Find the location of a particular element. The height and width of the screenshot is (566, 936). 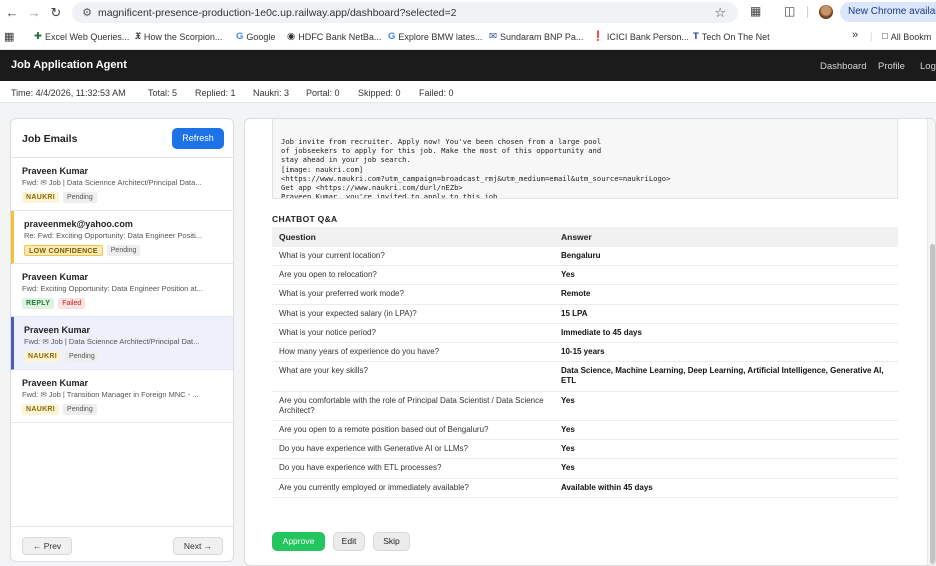

qa-question: What is your current location? is located at coordinates (413, 257).